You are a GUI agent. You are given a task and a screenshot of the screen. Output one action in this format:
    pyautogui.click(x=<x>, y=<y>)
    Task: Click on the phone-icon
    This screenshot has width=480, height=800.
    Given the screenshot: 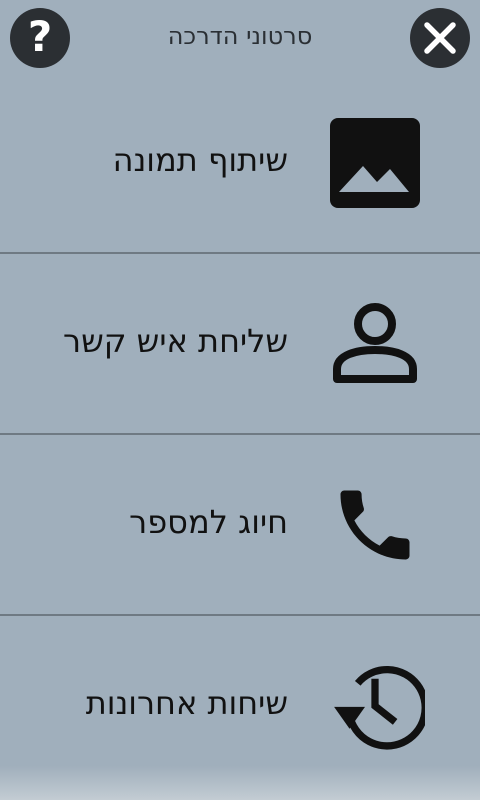 What is the action you would take?
    pyautogui.click(x=375, y=525)
    